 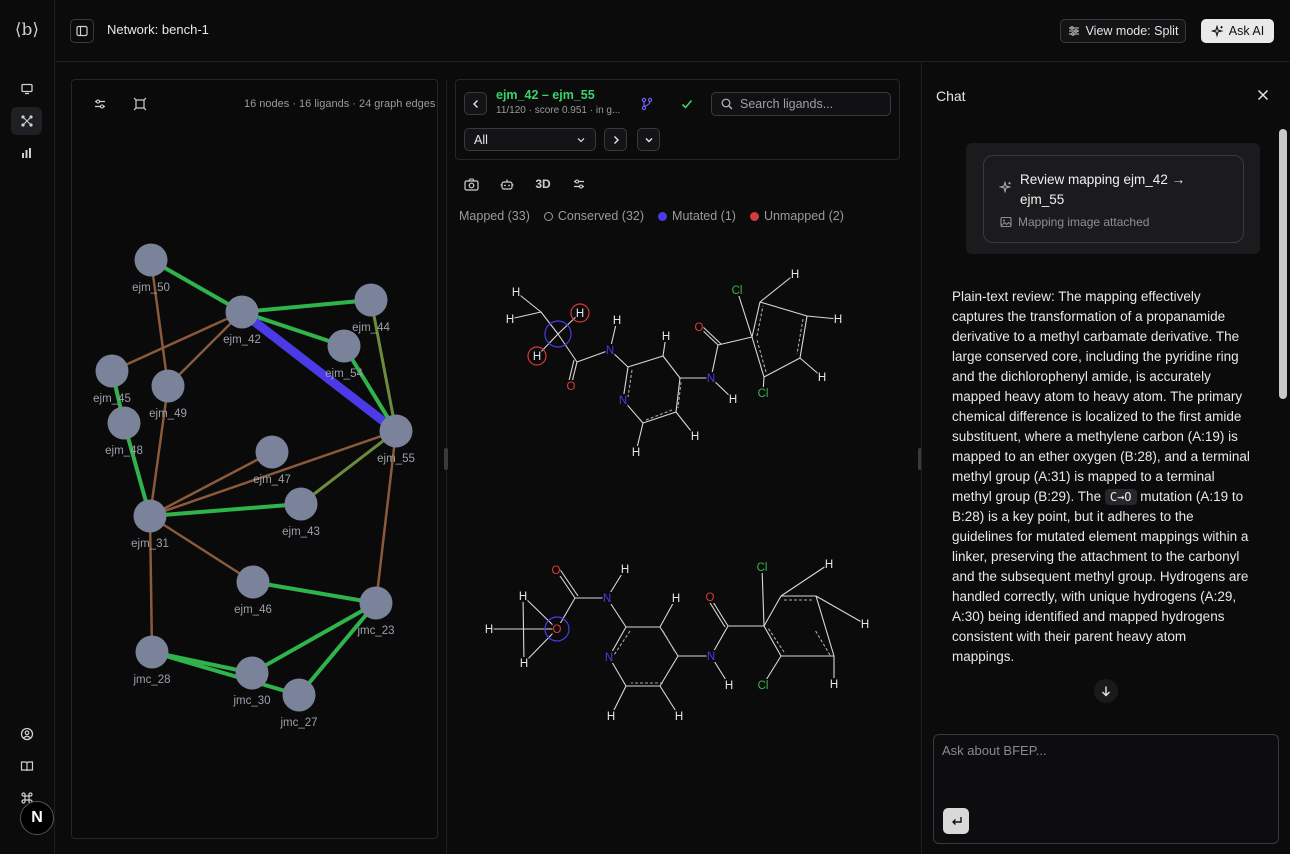 I want to click on enter-icon, so click(x=956, y=820).